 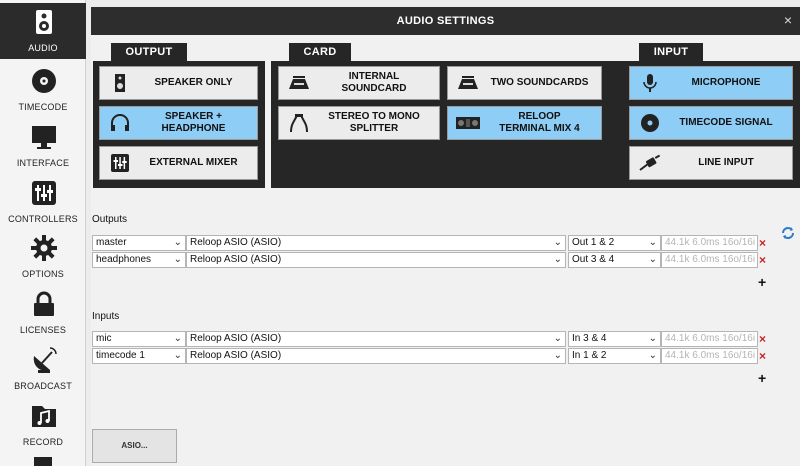 I want to click on reloop-terminal-mix-button: RELOOP TERMINAL MIX 4, so click(x=524, y=123).